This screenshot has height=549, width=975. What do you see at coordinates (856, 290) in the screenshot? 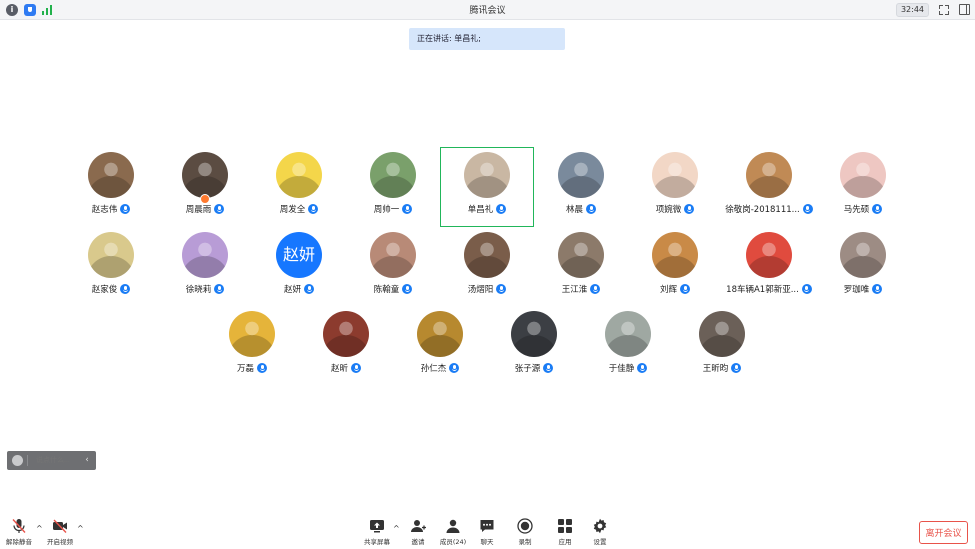
I see `participant-name: 罗珈唯` at bounding box center [856, 290].